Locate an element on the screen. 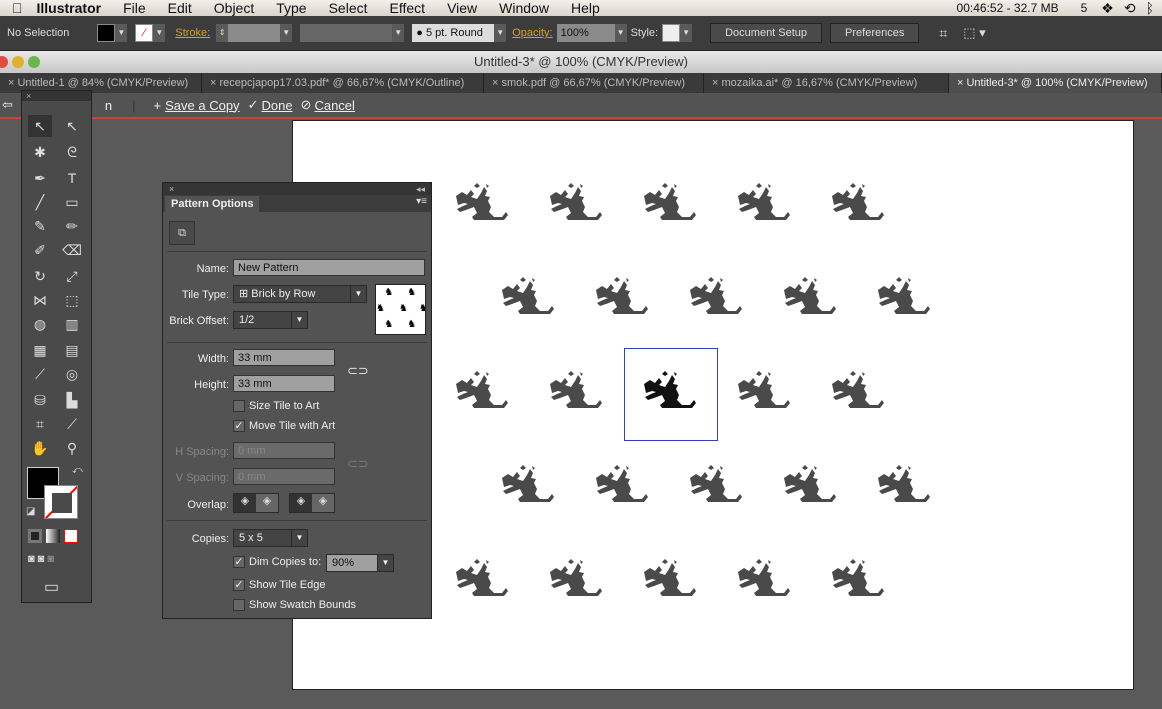  transform-icon: ⌗ is located at coordinates (943, 33).